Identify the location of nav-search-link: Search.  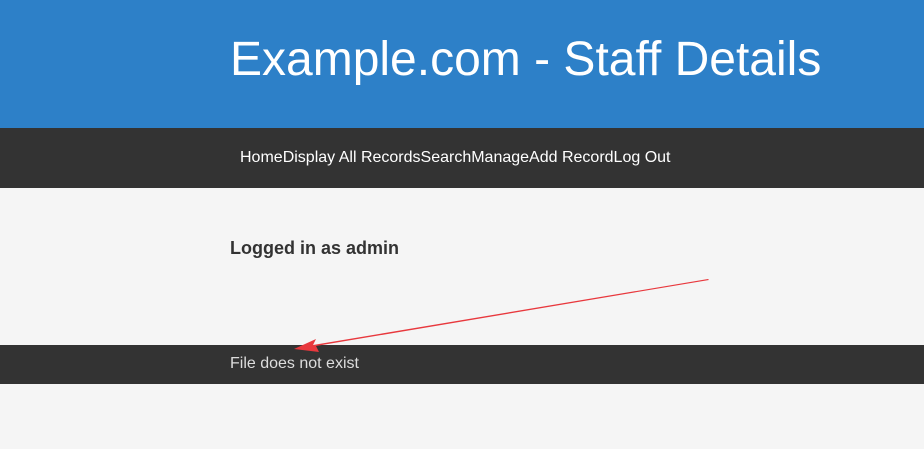
(446, 157).